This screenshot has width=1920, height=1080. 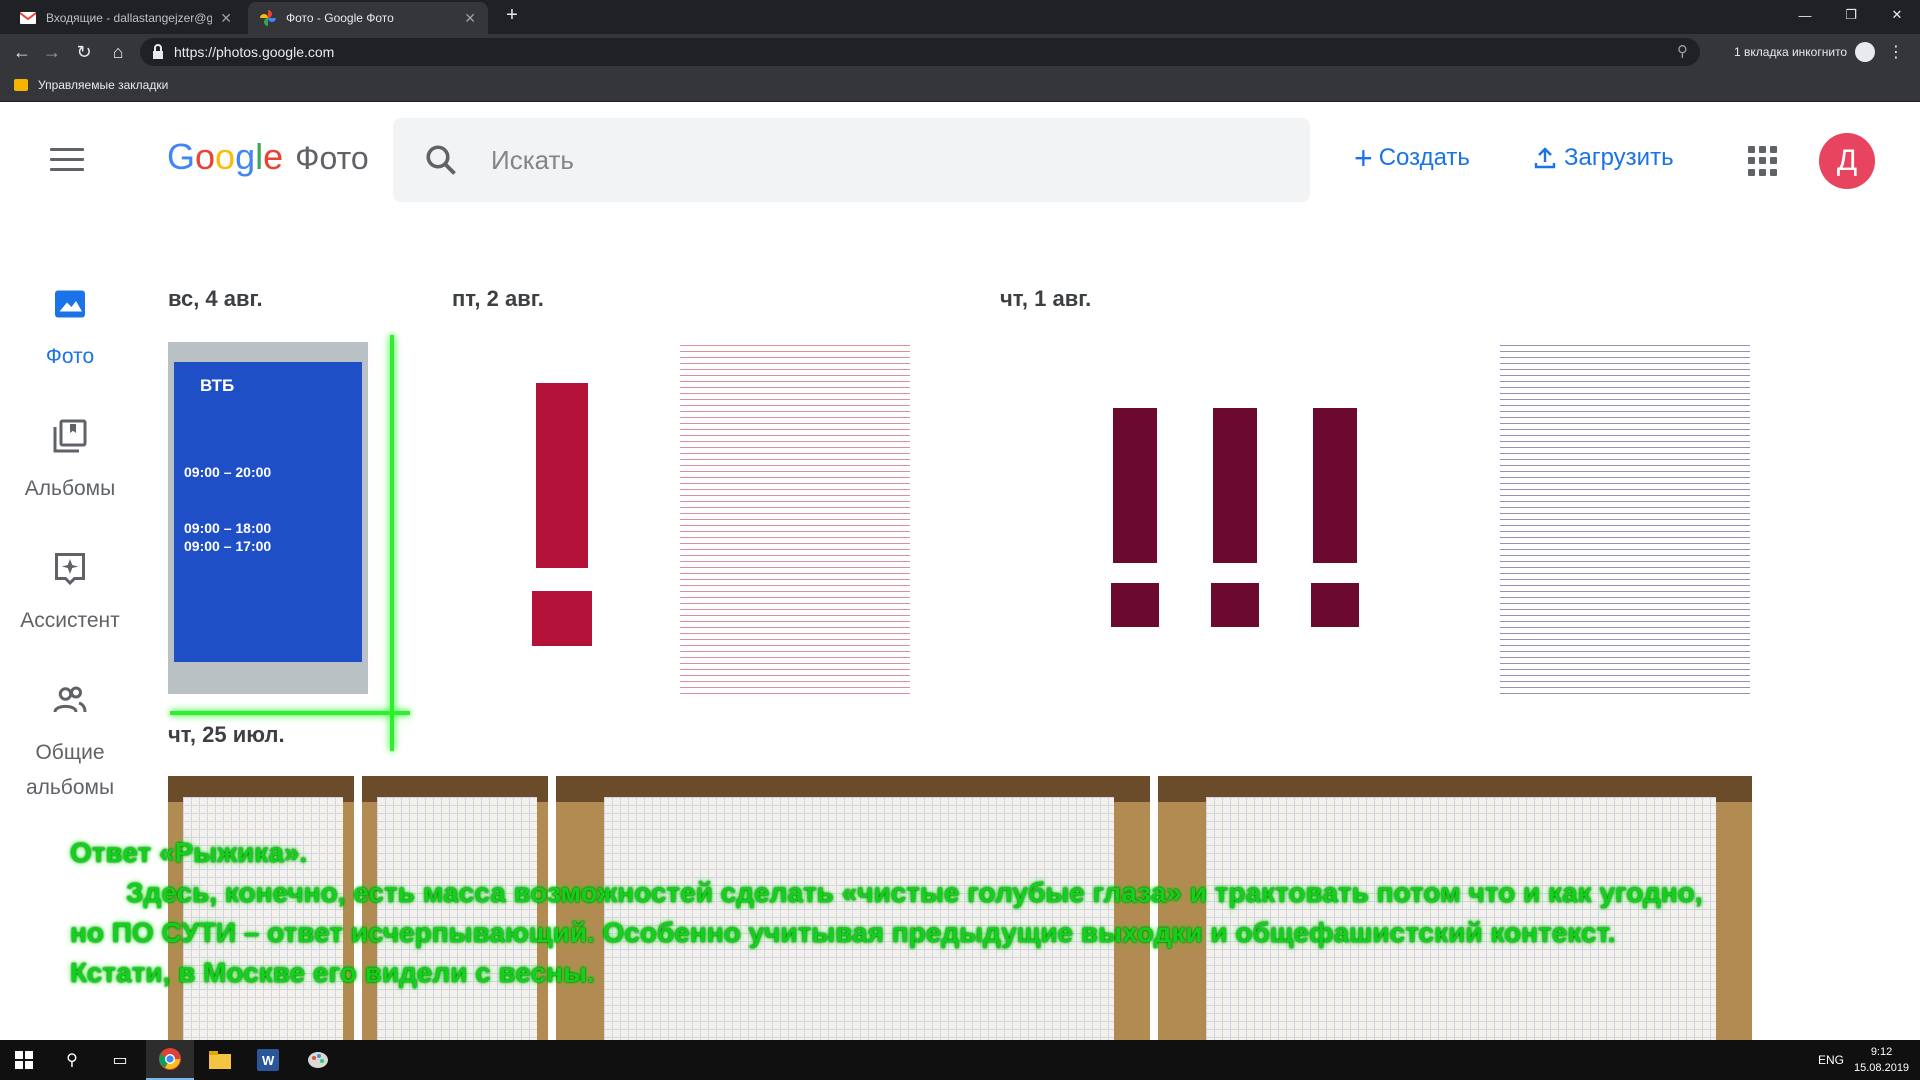 What do you see at coordinates (1882, 1068) in the screenshot?
I see `clock-date: 15.08.2019` at bounding box center [1882, 1068].